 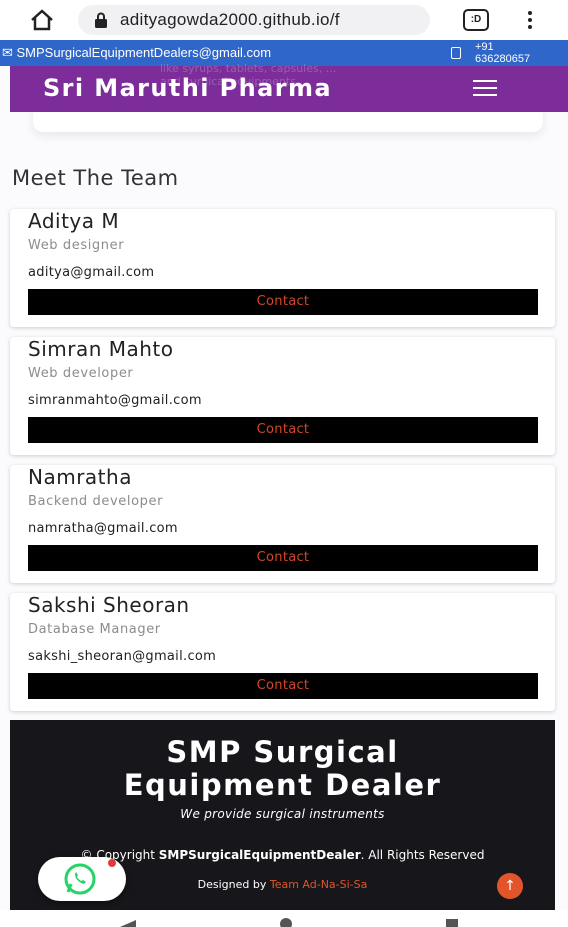 I want to click on member-email: simranmahto@gmail.com, so click(x=115, y=400).